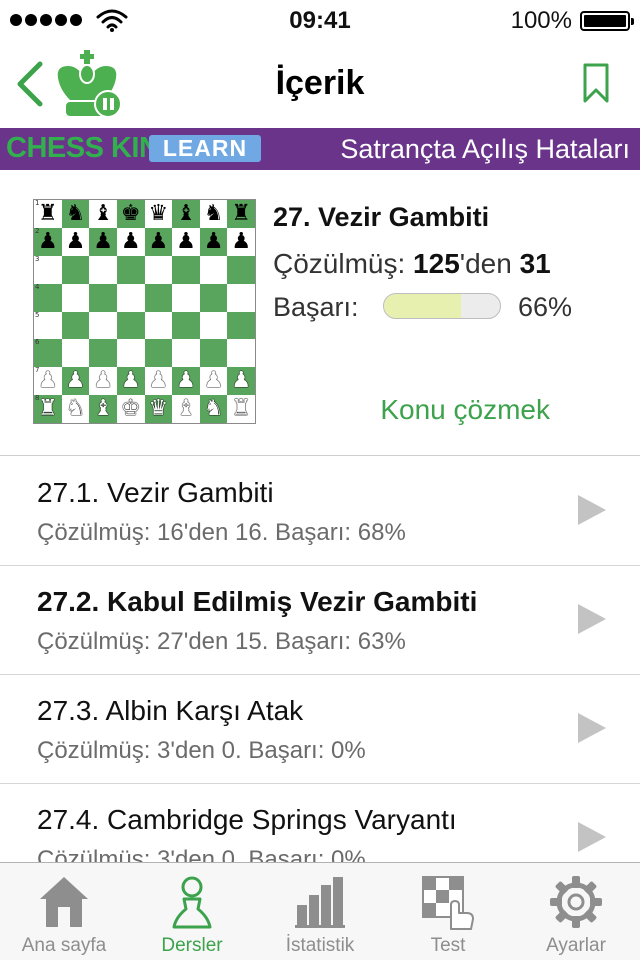 This screenshot has height=960, width=640. What do you see at coordinates (192, 902) in the screenshot?
I see `pawn-icon` at bounding box center [192, 902].